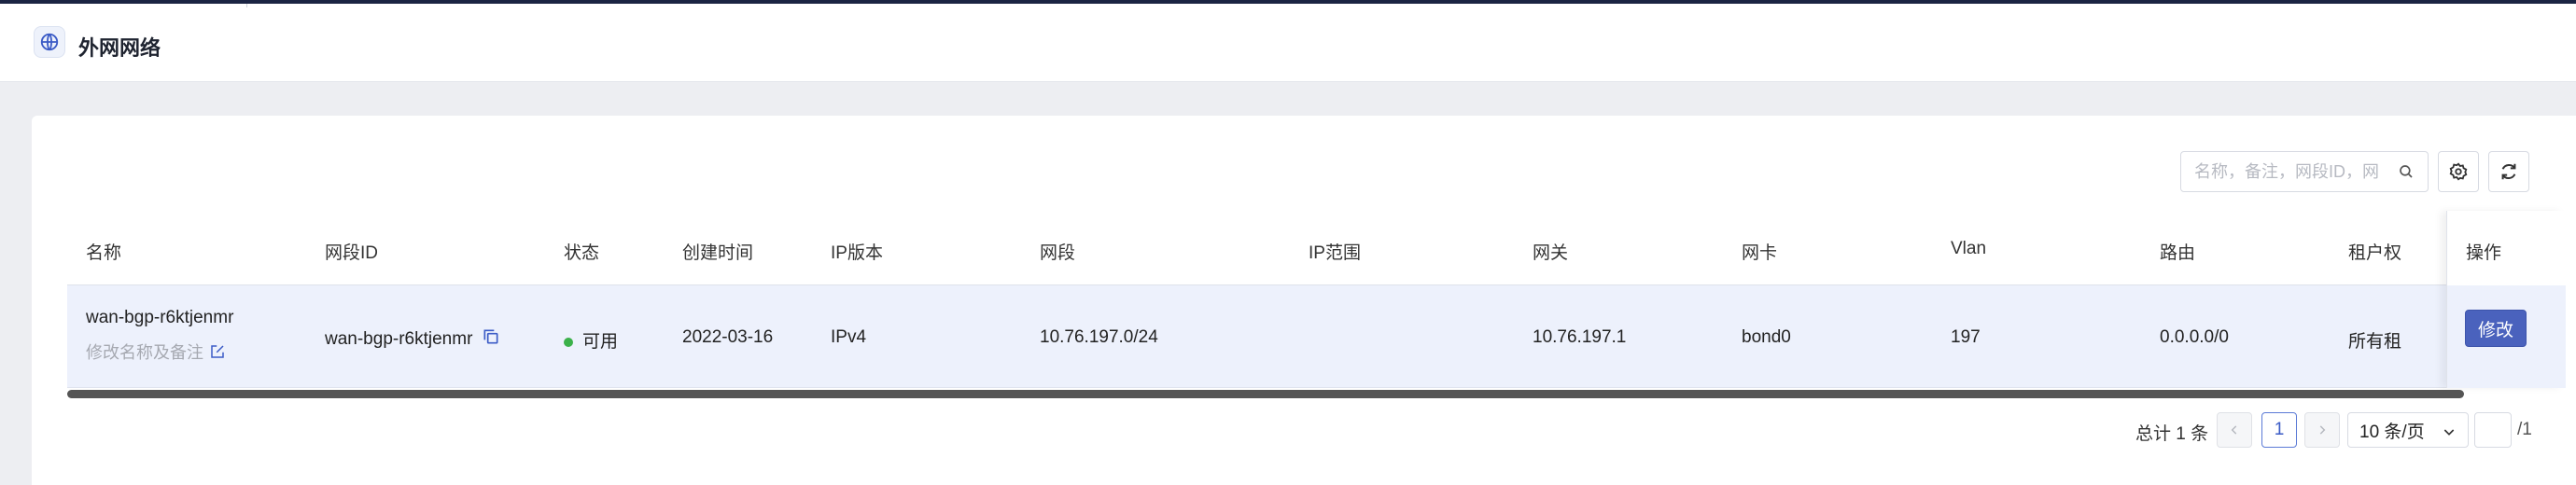 The image size is (2576, 485). Describe the element at coordinates (1966, 337) in the screenshot. I see `vlan-cell: 197` at that location.